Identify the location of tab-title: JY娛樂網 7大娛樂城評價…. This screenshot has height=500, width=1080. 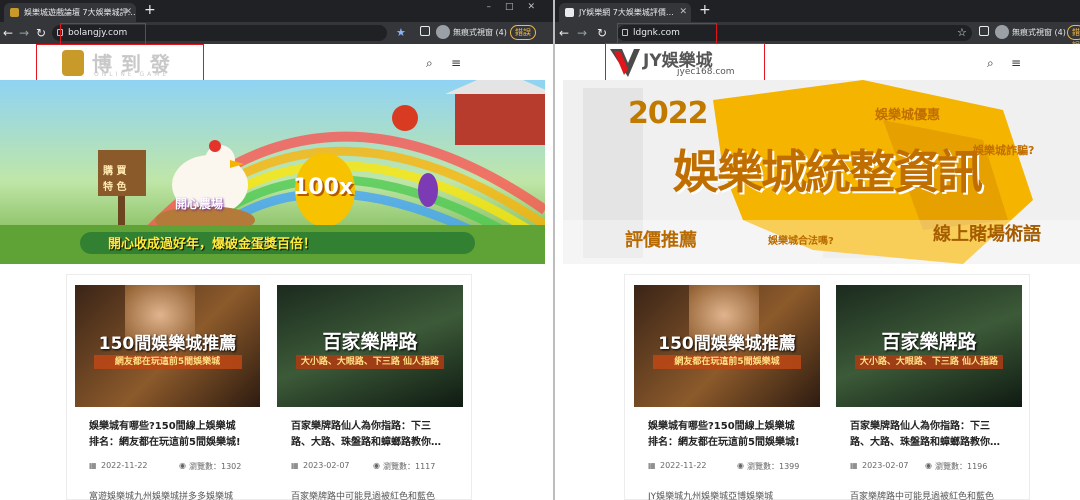
(626, 12).